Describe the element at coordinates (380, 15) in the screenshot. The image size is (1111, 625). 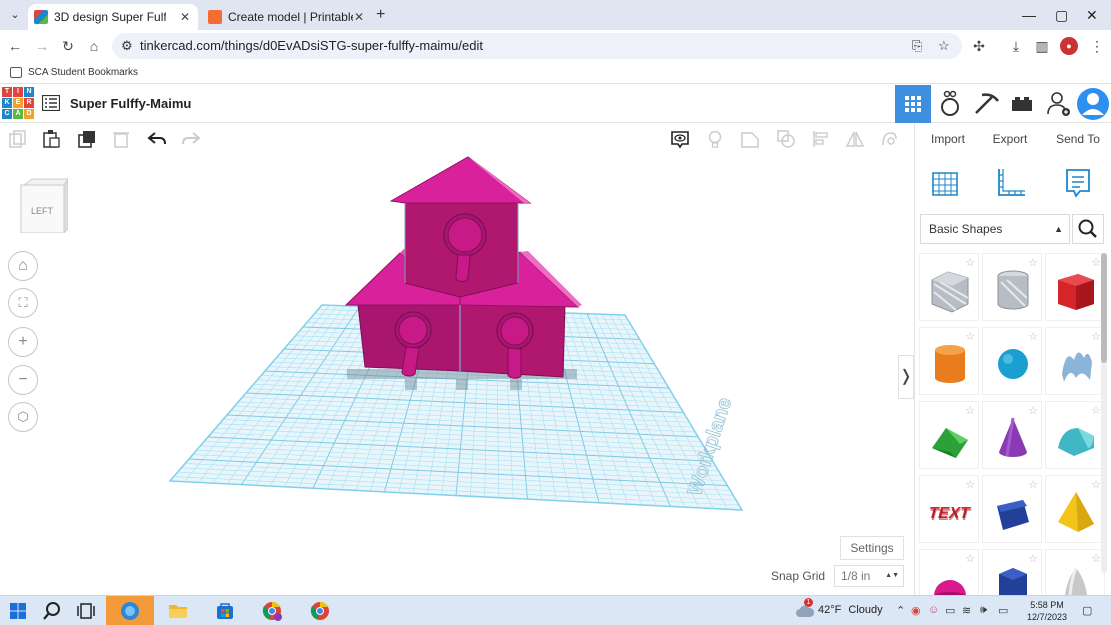
I see `new-tab-icon: +` at that location.